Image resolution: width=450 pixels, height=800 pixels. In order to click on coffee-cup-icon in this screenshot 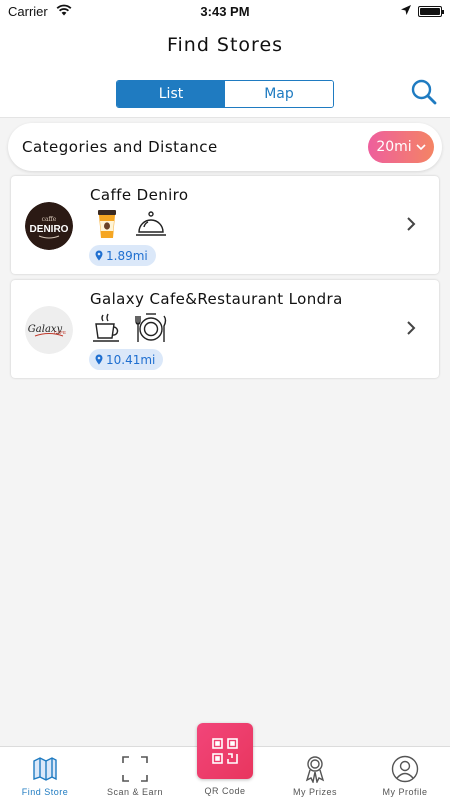, I will do `click(107, 224)`.